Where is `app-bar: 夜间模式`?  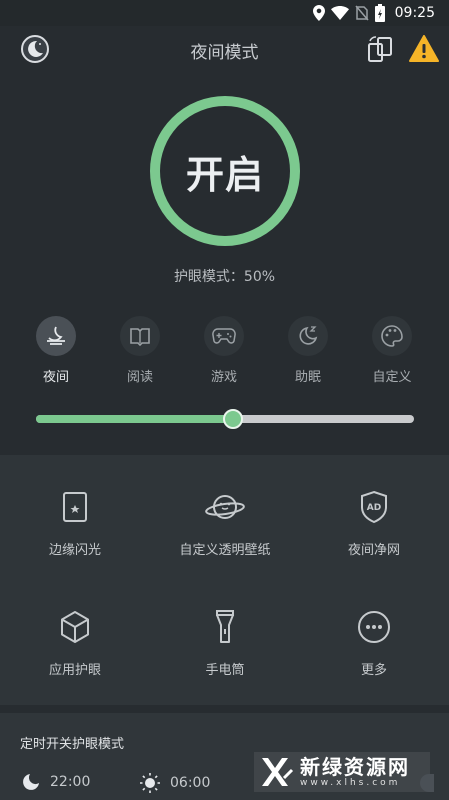 app-bar: 夜间模式 is located at coordinates (224, 50).